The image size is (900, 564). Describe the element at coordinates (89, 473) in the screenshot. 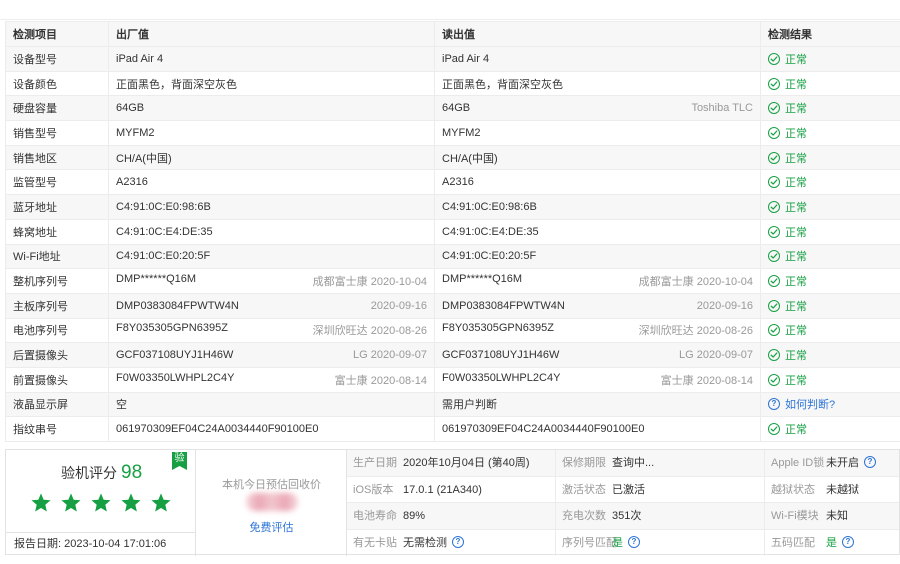

I see `score-label: 验机评分` at that location.